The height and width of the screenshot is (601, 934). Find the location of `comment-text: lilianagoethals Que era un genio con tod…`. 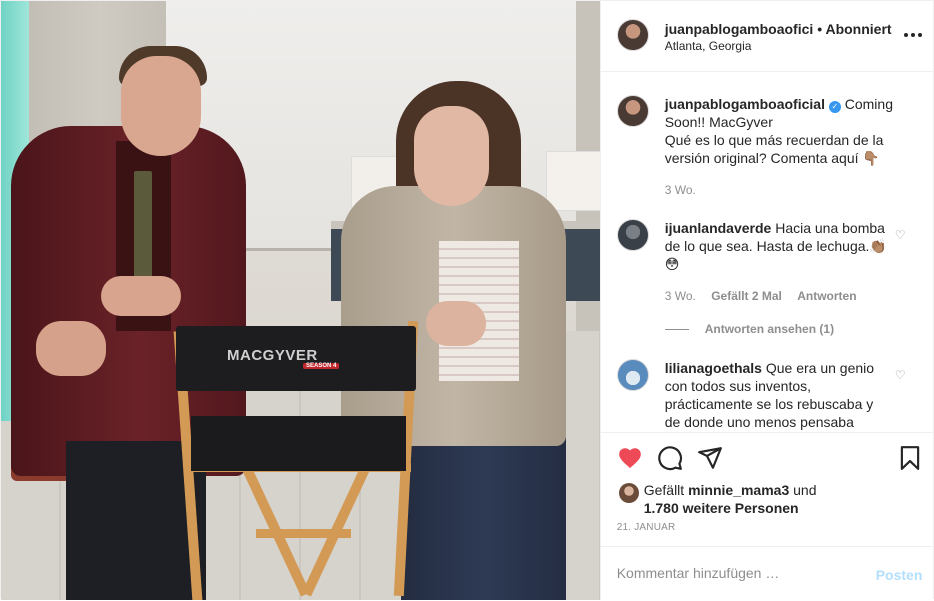

comment-text: lilianagoethals Que era un genio con tod… is located at coordinates (777, 395).